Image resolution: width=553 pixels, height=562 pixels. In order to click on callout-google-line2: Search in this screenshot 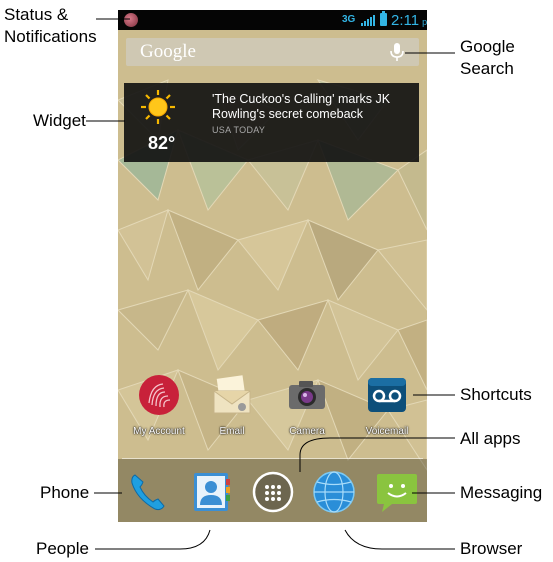, I will do `click(487, 68)`.